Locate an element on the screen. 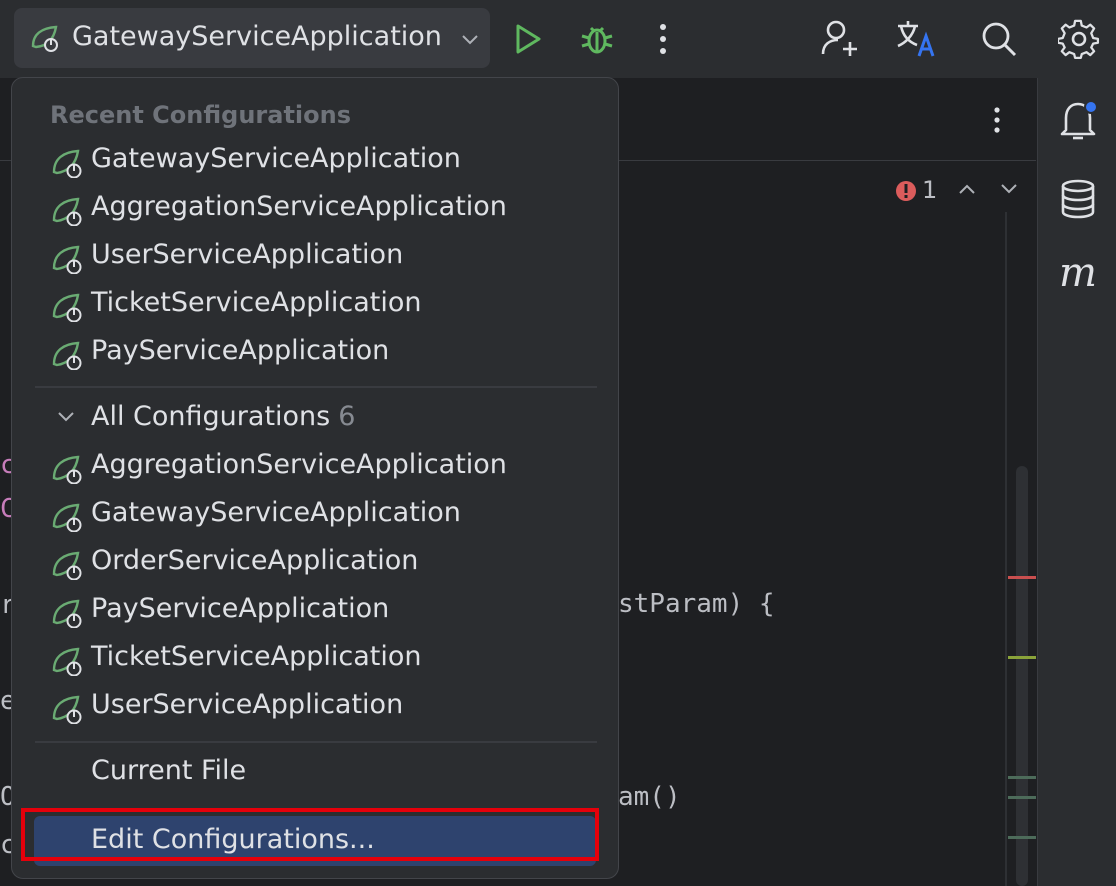  notifications-icon is located at coordinates (1079, 120).